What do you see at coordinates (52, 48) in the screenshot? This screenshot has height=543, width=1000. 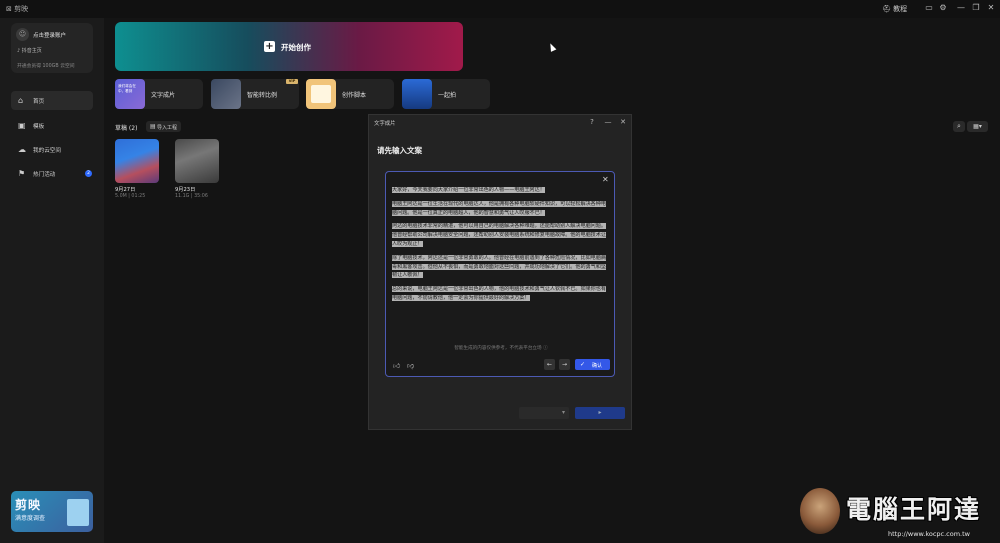 I see `account-card: ☺ 点击登录账户 ♪ 抖音主页 开通会员得 100GB 云空间` at bounding box center [52, 48].